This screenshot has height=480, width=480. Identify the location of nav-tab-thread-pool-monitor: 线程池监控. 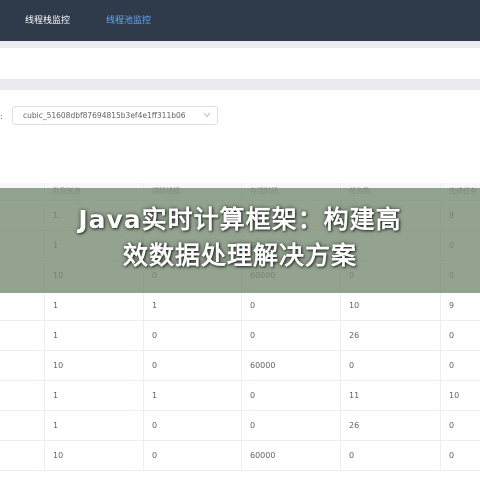
(128, 19).